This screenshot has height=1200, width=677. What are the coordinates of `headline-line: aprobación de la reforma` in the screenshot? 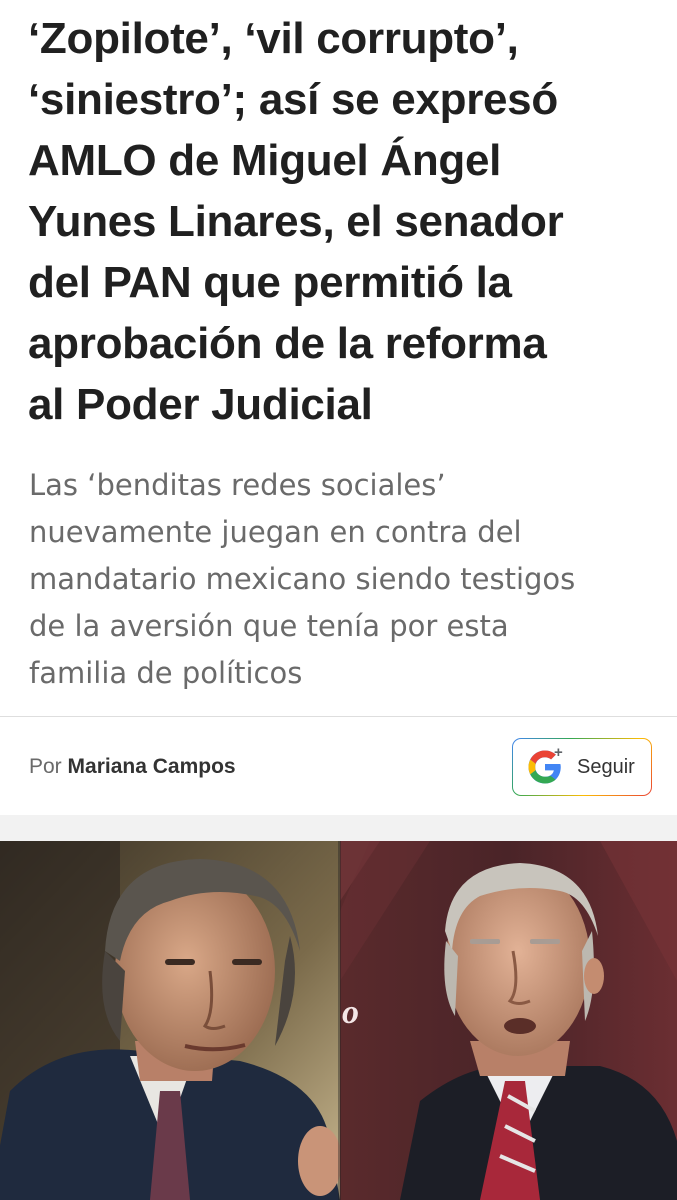 It's located at (287, 343).